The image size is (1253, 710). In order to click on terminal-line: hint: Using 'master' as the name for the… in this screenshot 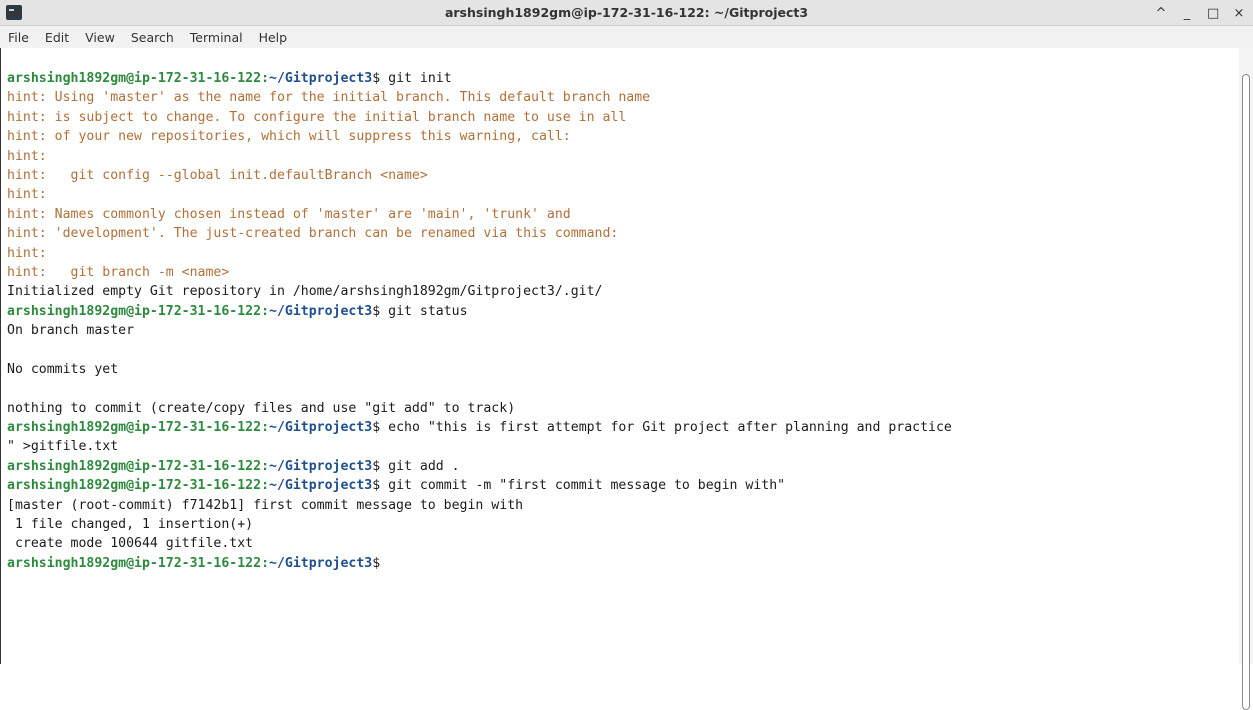, I will do `click(623, 97)`.